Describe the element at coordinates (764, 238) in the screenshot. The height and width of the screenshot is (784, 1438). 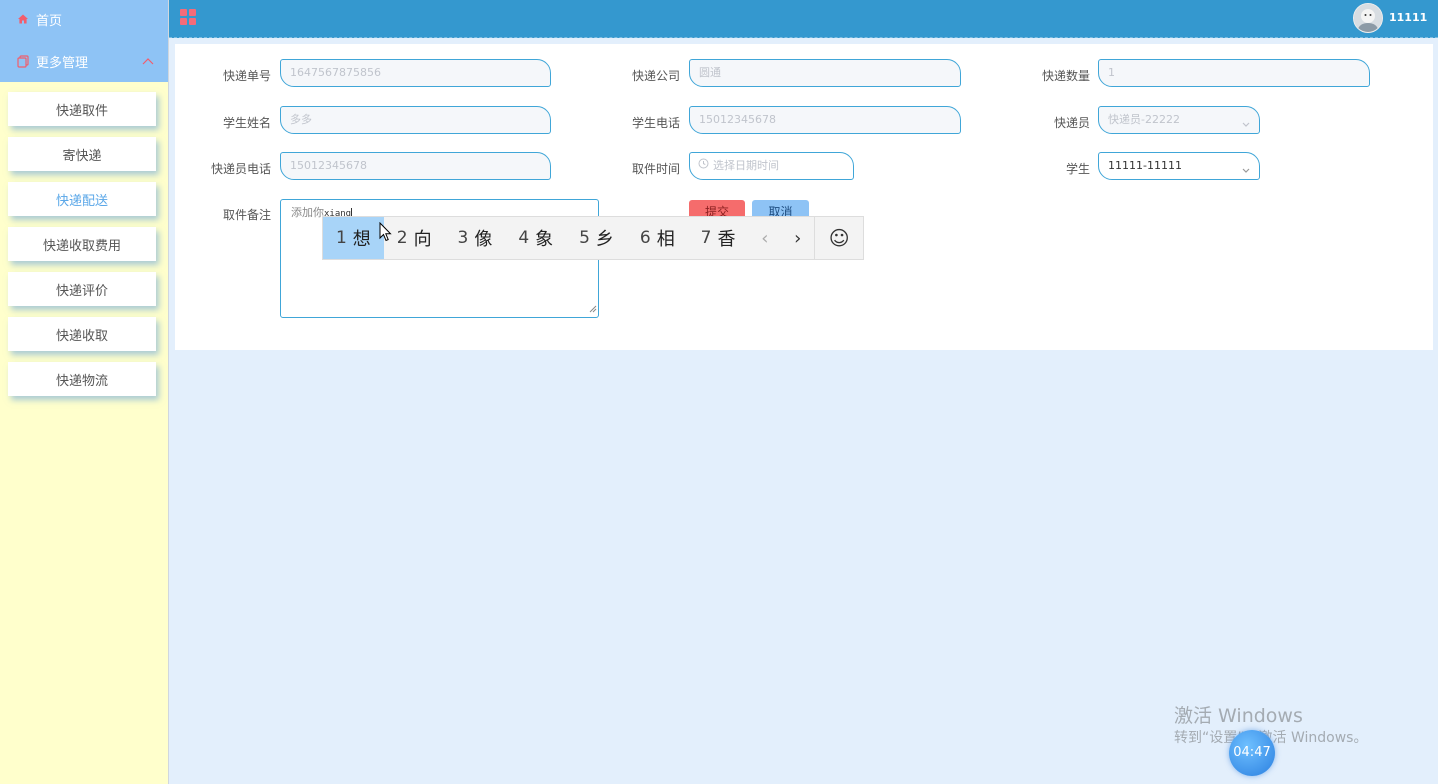
I see `ime-prev-page-icon: ‹` at that location.